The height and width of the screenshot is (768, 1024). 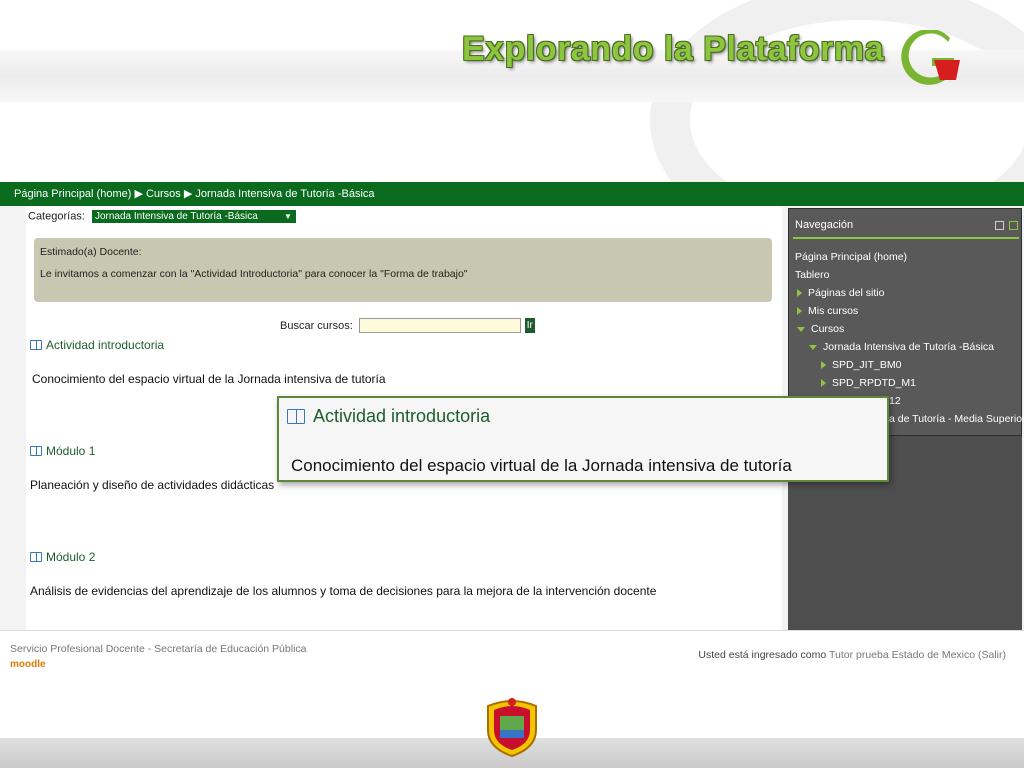 What do you see at coordinates (316, 325) in the screenshot?
I see `search-label: Buscar cursos:` at bounding box center [316, 325].